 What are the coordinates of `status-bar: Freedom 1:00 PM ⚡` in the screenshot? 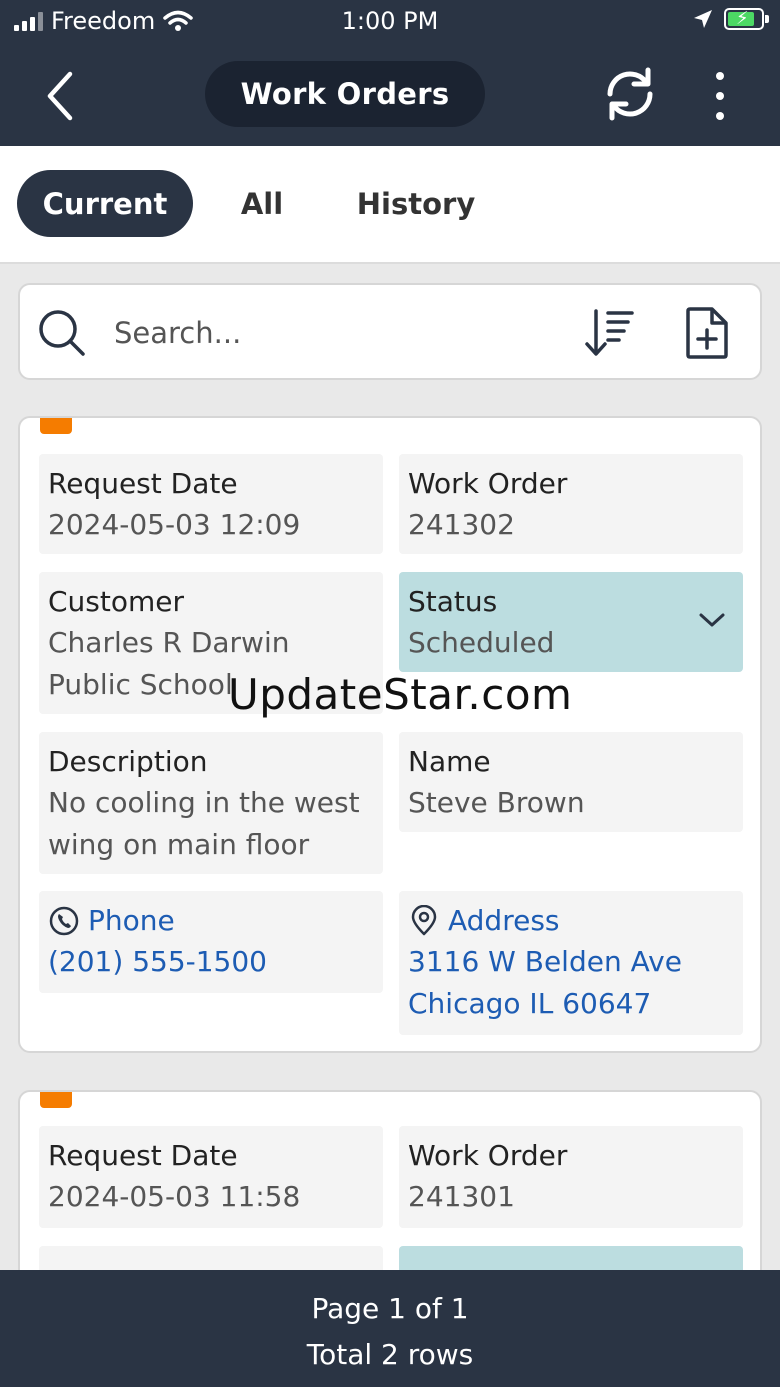 It's located at (390, 22).